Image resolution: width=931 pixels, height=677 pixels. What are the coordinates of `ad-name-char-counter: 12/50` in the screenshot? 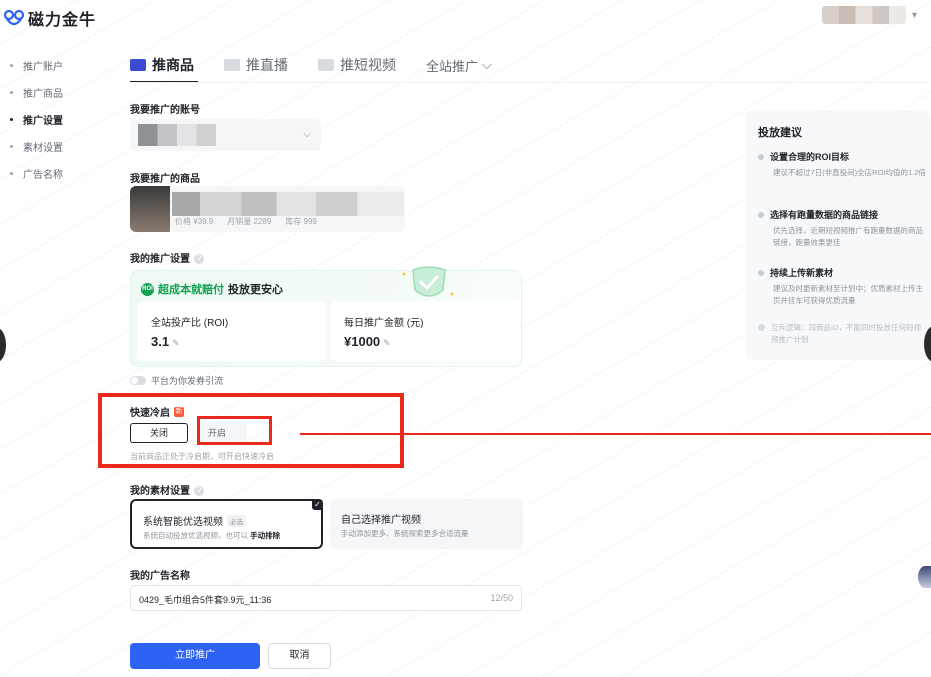 It's located at (501, 598).